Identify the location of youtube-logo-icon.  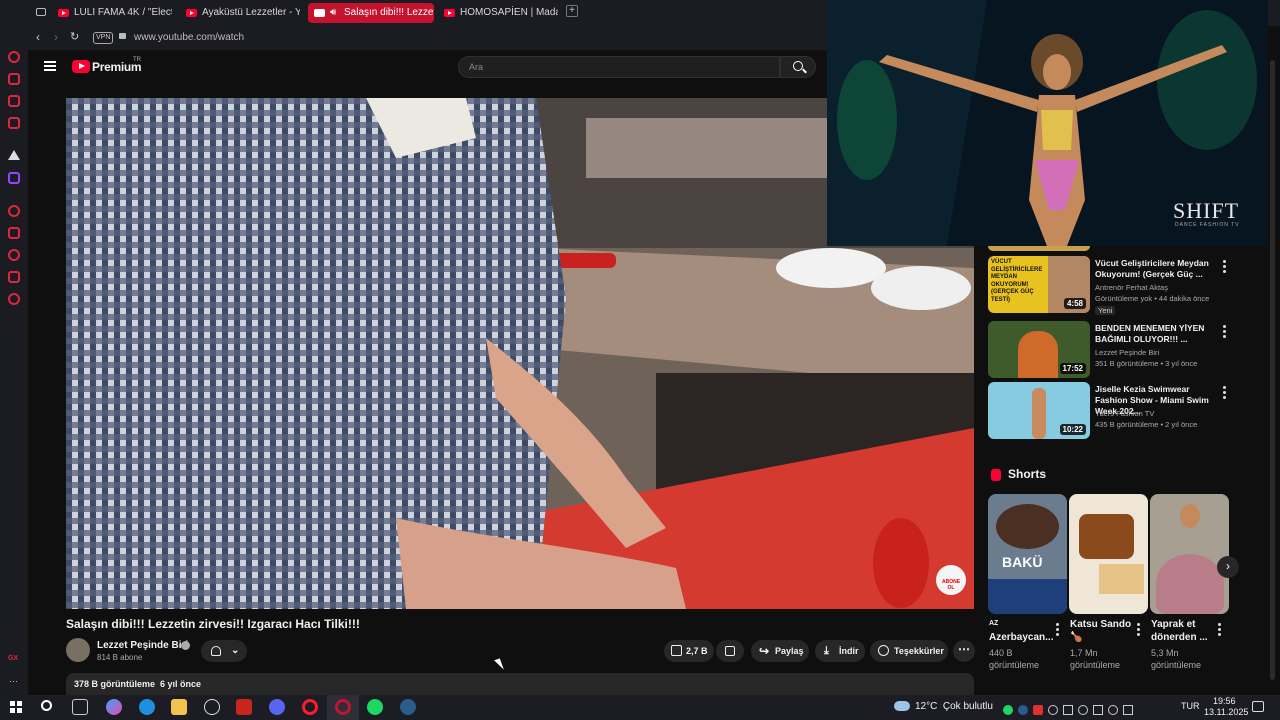
(81, 66).